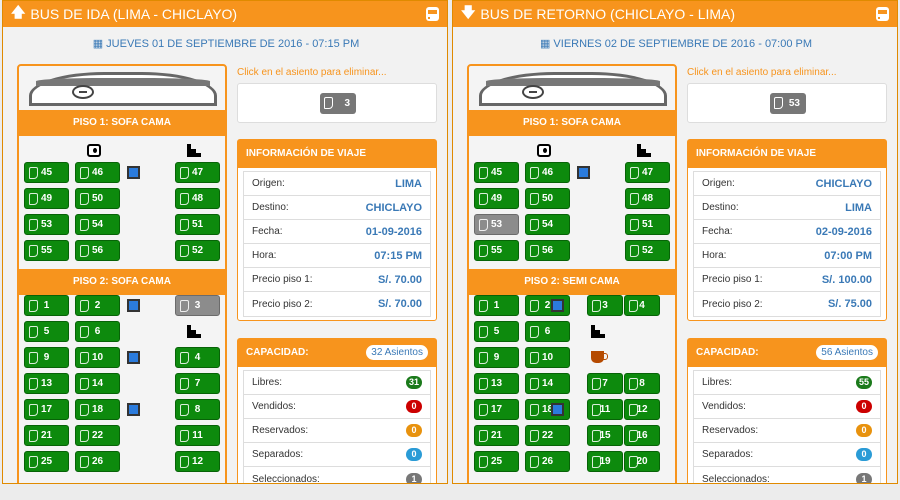 Image resolution: width=900 pixels, height=500 pixels. I want to click on seat-19: 19, so click(605, 461).